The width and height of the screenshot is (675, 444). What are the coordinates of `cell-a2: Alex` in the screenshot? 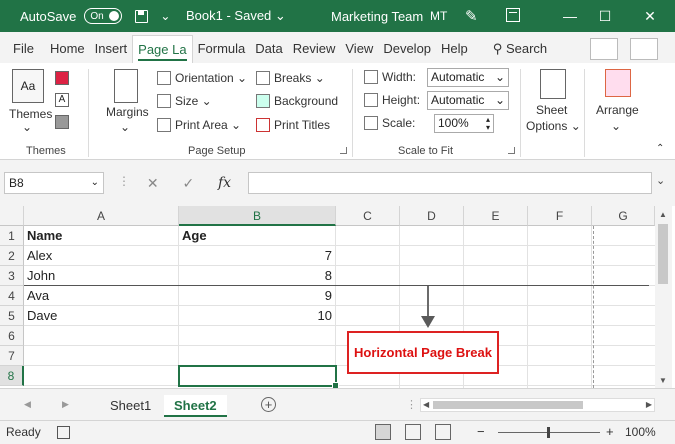 It's located at (101, 256).